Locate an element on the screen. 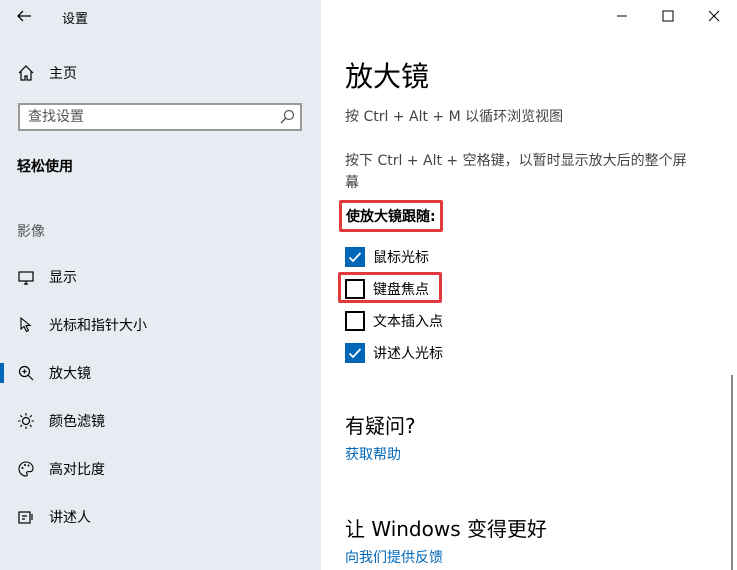  checkbox-narrator-cursor: 讲述人光标 is located at coordinates (394, 353).